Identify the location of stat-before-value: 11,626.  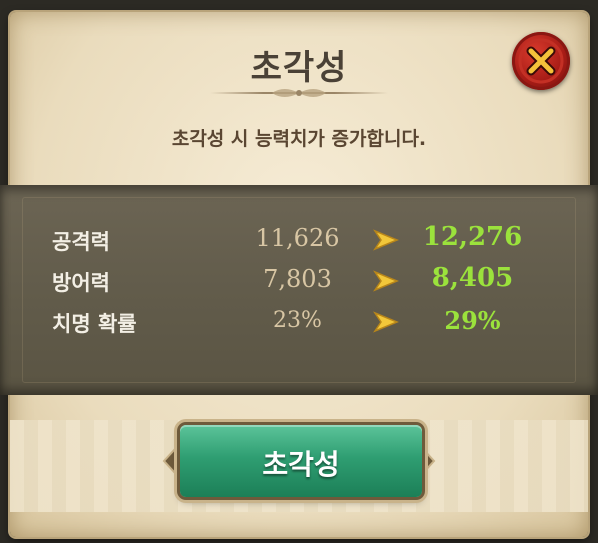
(297, 238).